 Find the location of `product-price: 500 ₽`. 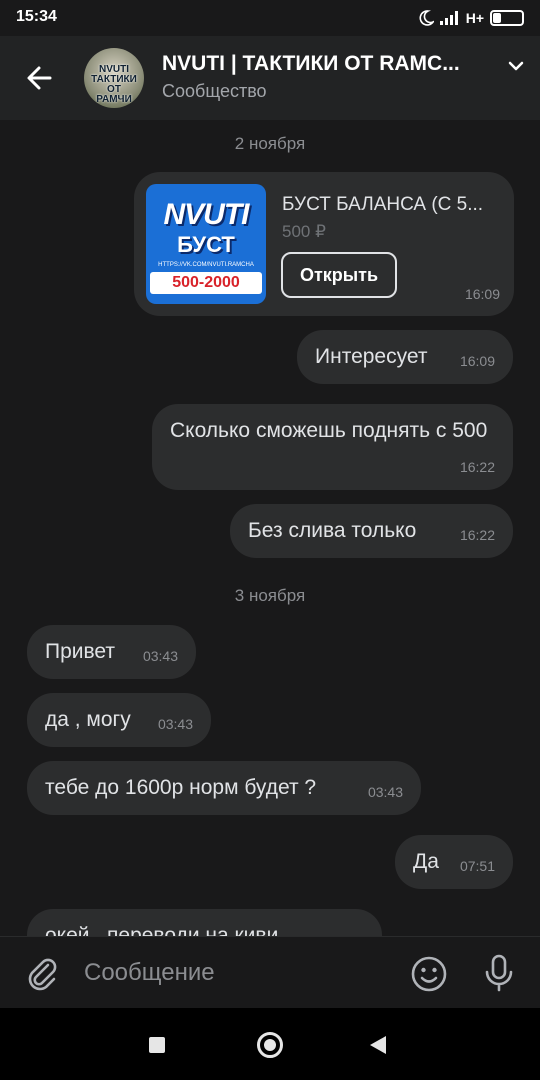

product-price: 500 ₽ is located at coordinates (304, 231).